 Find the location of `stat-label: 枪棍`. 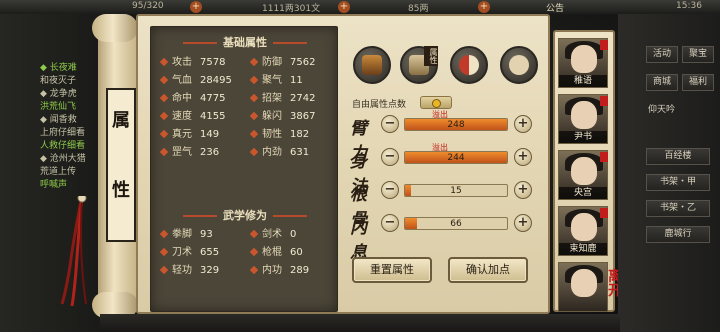

stat-label: 枪棍 is located at coordinates (272, 252).